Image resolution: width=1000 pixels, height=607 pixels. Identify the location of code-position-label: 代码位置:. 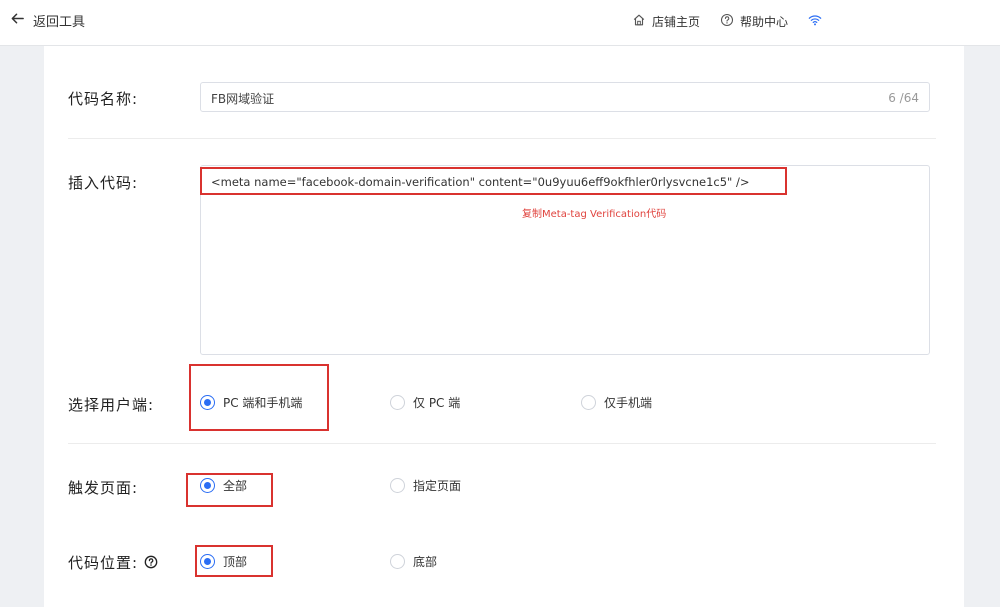
(113, 562).